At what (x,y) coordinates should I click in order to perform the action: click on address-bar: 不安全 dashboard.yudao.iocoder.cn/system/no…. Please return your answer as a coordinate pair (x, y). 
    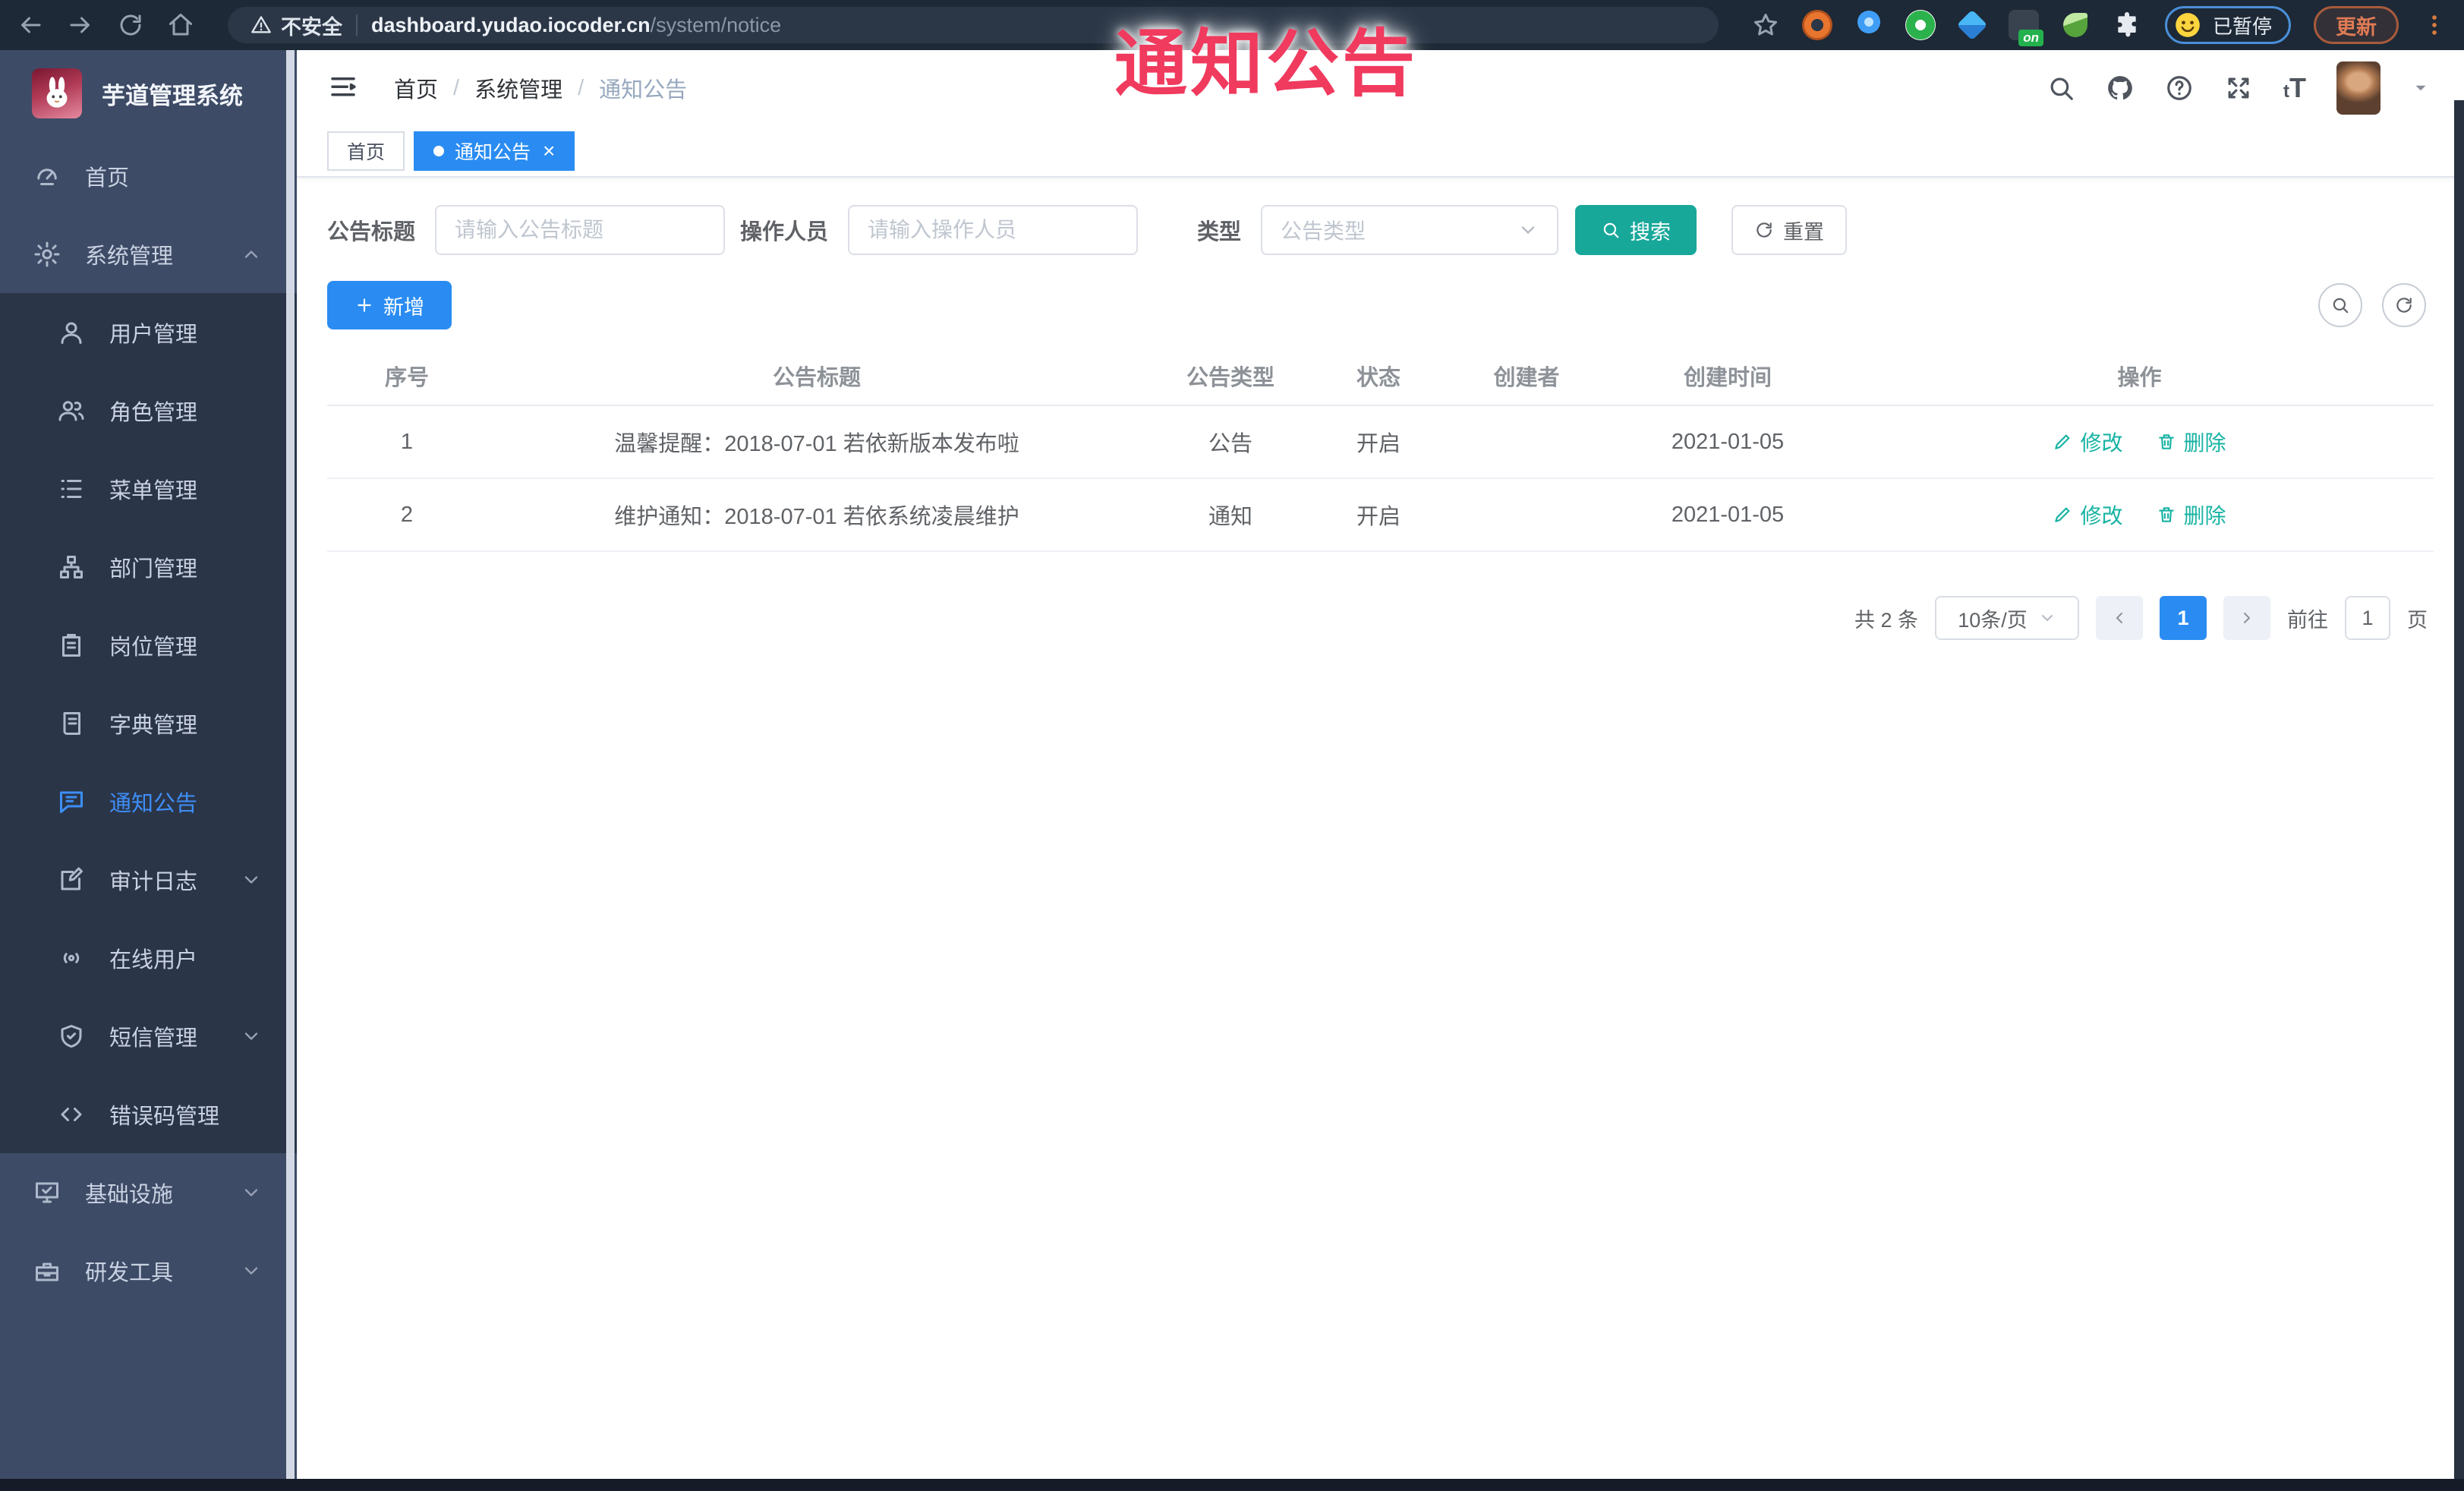
    Looking at the image, I should click on (974, 25).